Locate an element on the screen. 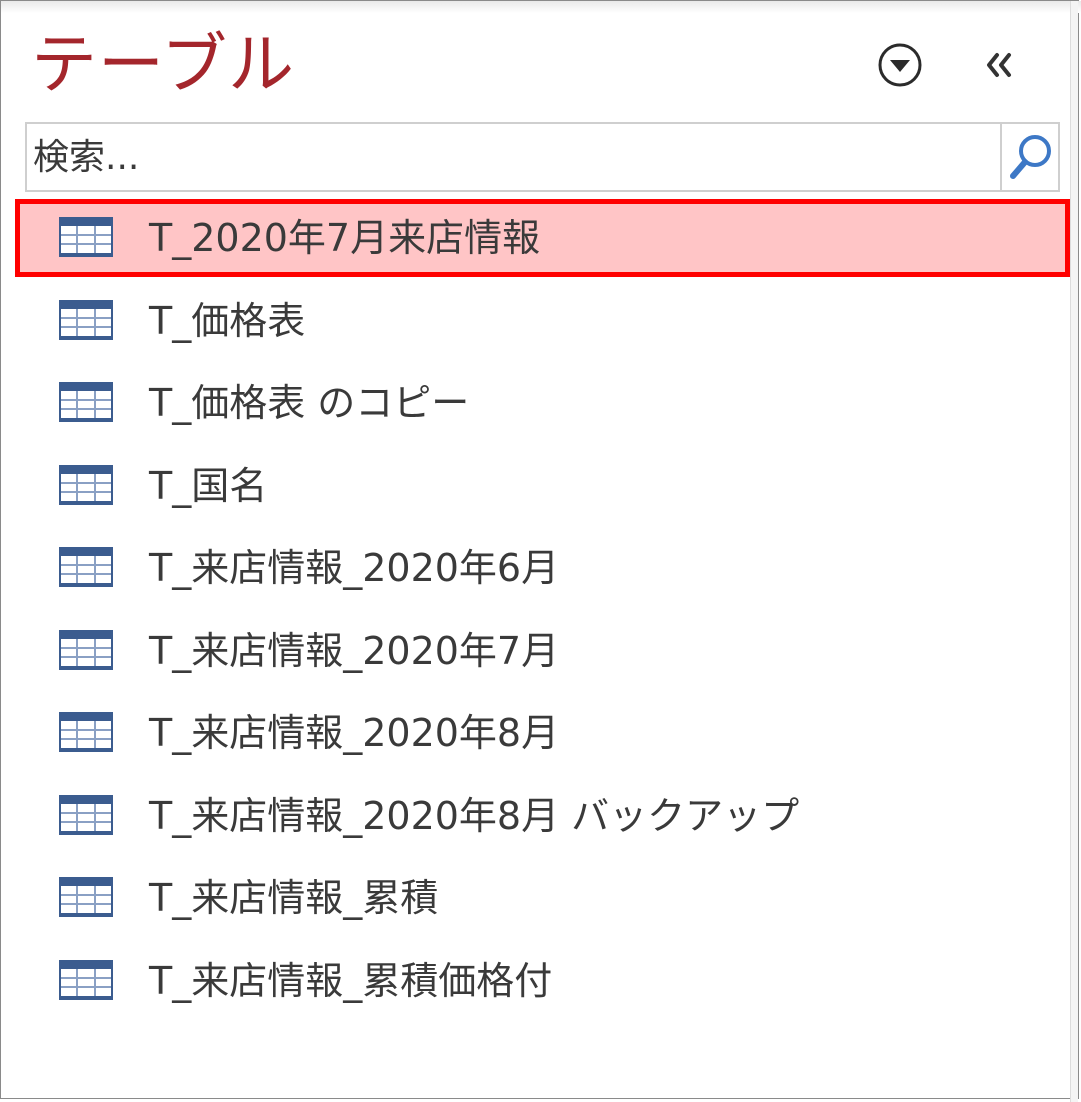 This screenshot has width=1081, height=1102. list-item-label: T_来店情報_2020年7月 is located at coordinates (354, 650).